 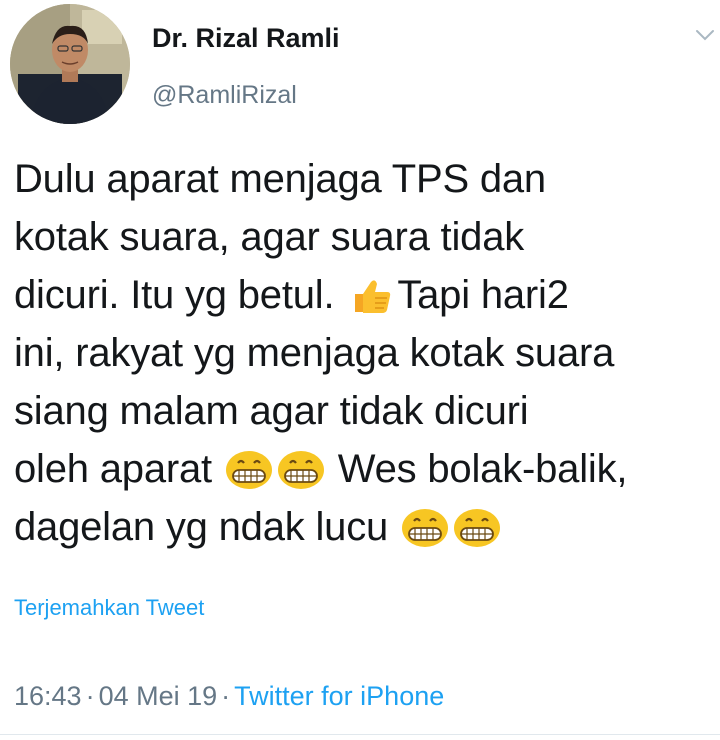 I want to click on avatar, so click(x=70, y=64).